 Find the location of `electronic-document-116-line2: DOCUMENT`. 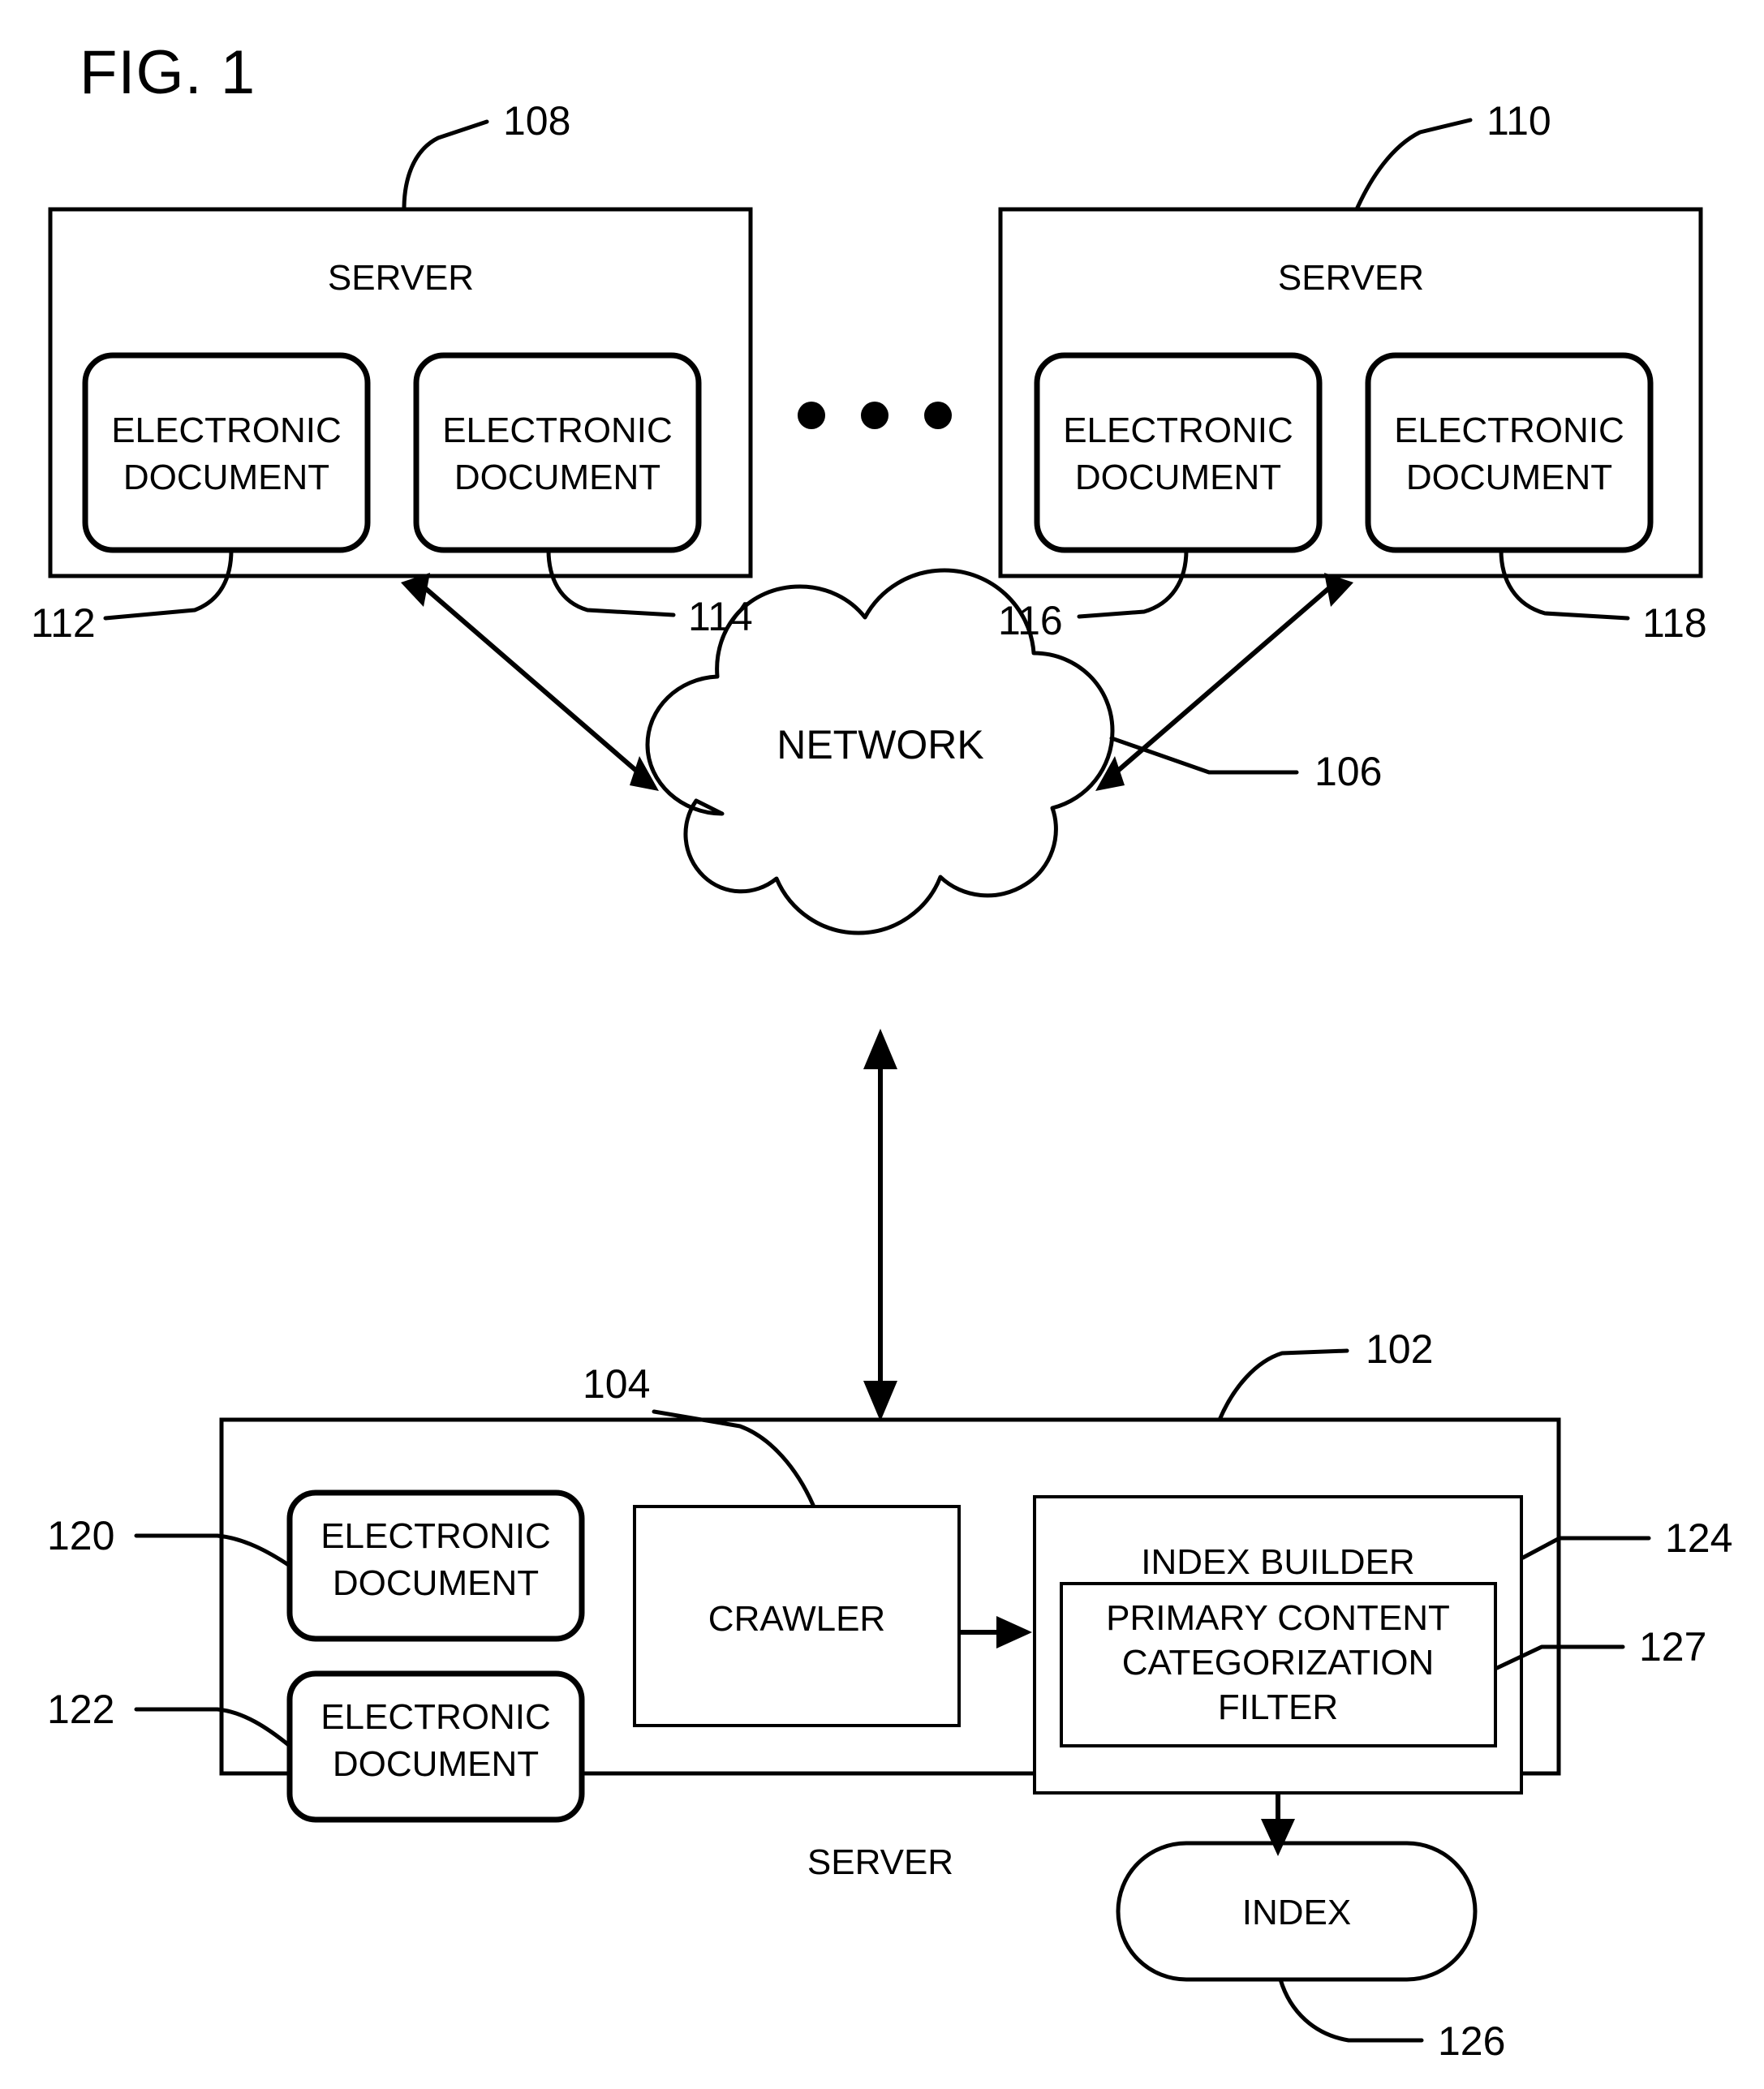

electronic-document-116-line2: DOCUMENT is located at coordinates (1178, 477).